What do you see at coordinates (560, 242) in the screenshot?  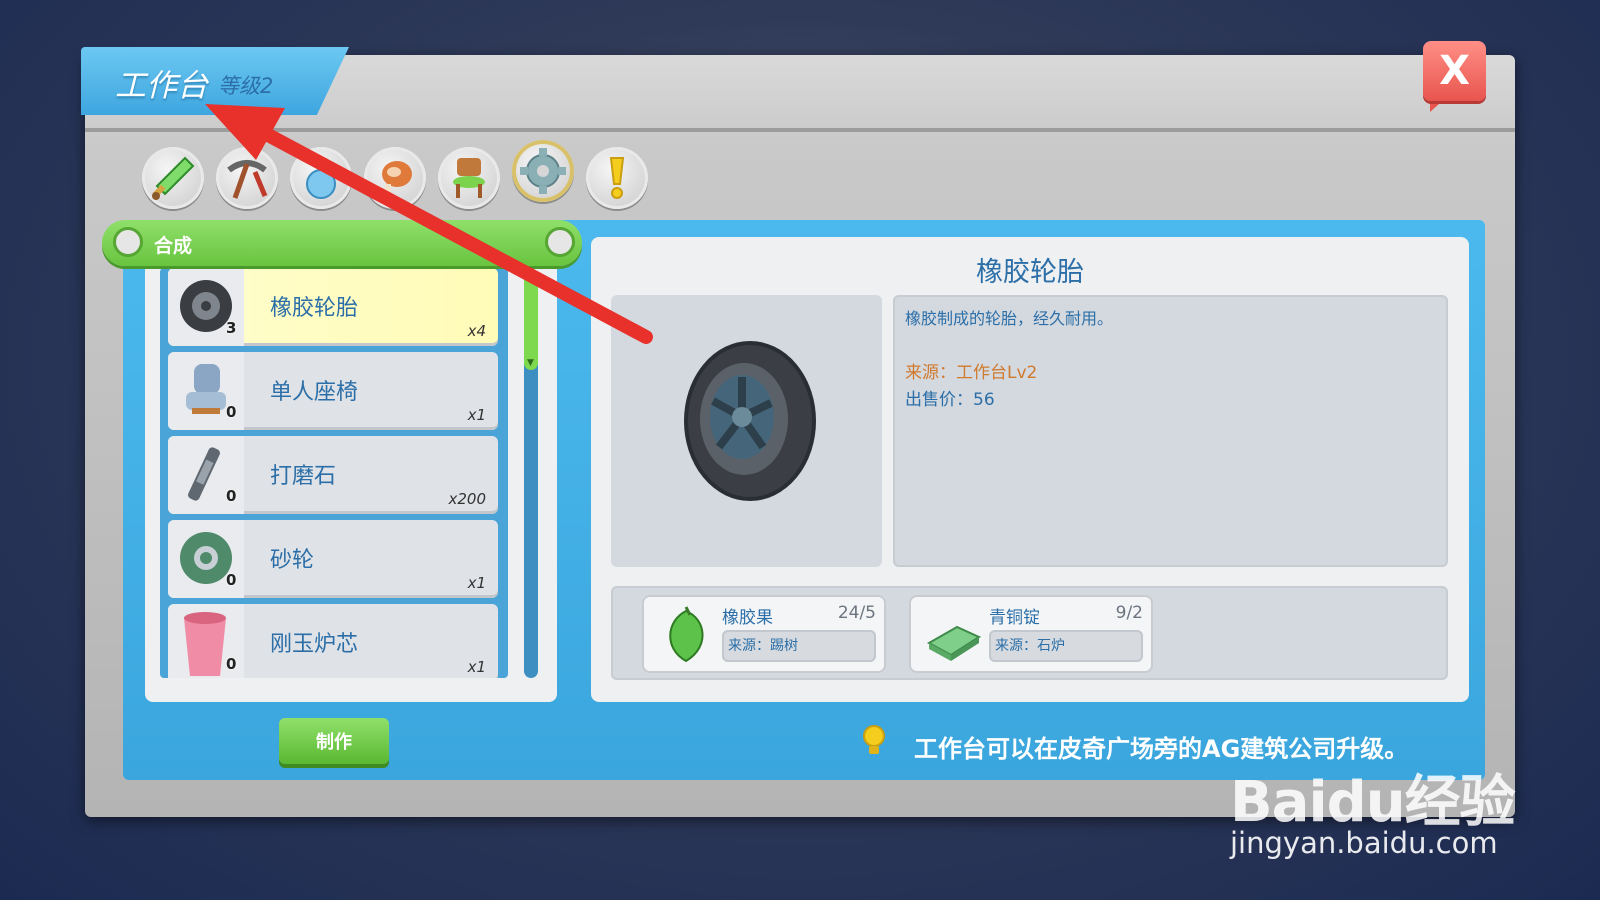 I see `header-right-knob` at bounding box center [560, 242].